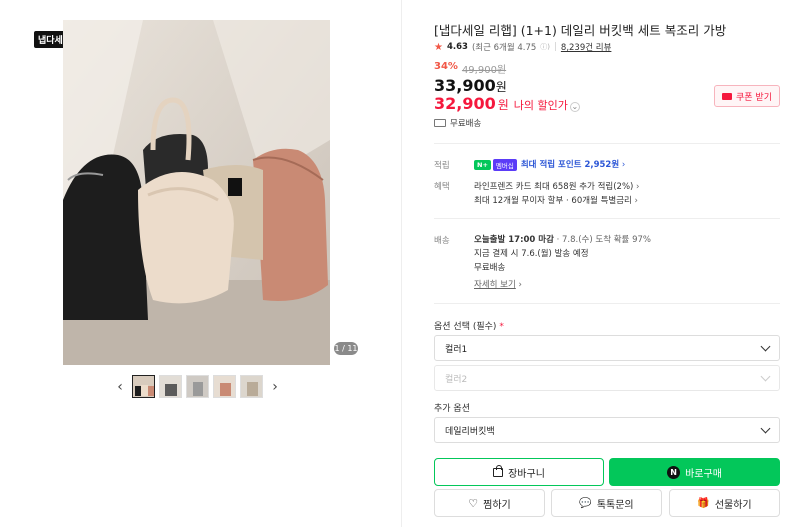 The image size is (800, 527). I want to click on review-count-link: 8,239건 리뷰, so click(586, 47).